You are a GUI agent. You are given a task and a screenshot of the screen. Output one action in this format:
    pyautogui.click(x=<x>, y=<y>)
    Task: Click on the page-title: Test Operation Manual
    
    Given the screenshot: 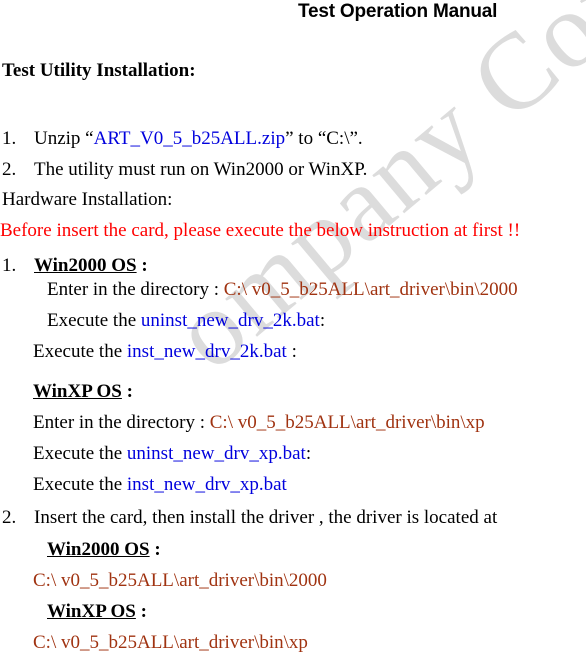 What is the action you would take?
    pyautogui.click(x=398, y=11)
    